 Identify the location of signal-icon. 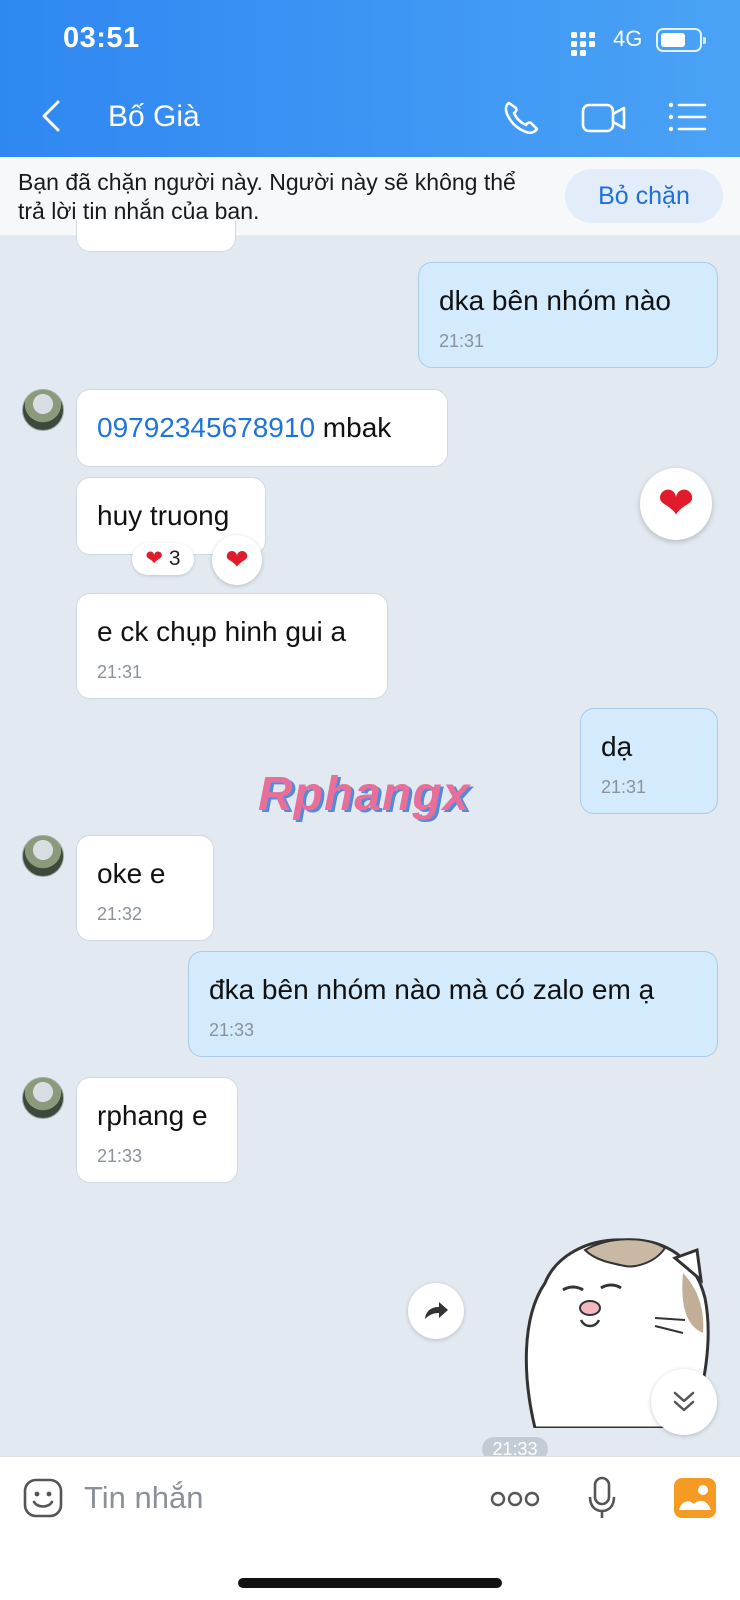
(587, 44).